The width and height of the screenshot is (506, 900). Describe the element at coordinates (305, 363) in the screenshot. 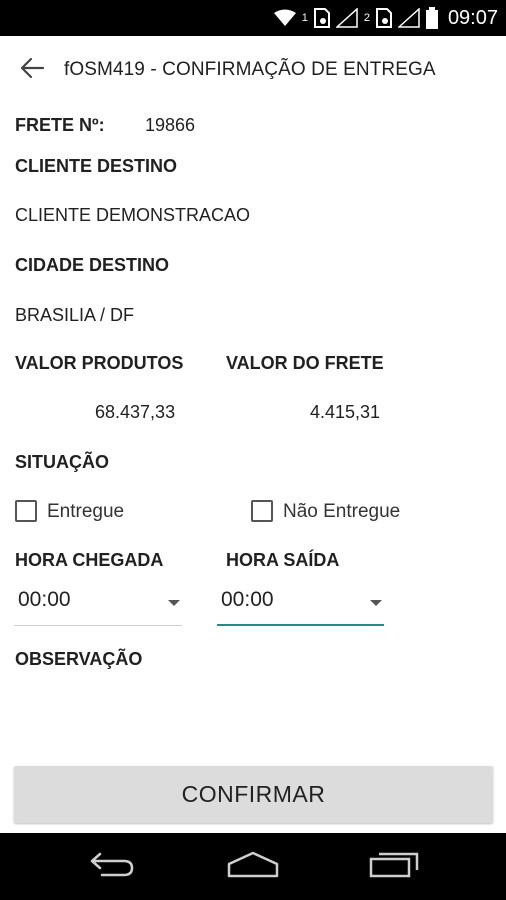

I see `valor-frete-label: VALOR DO FRETE` at that location.